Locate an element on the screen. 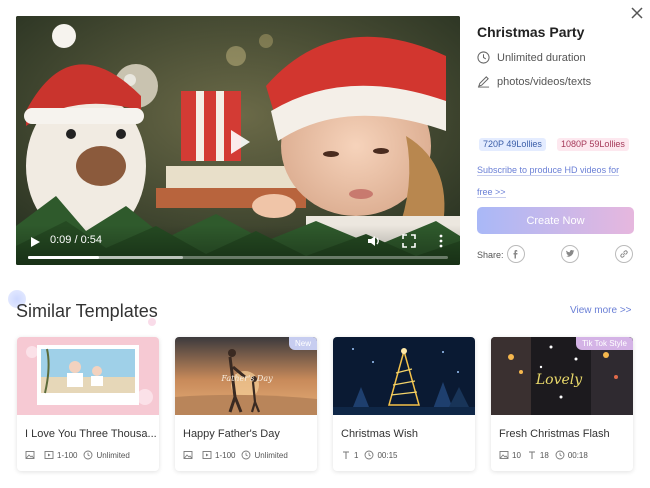  card-thumb-text: Father's Day is located at coordinates (246, 378).